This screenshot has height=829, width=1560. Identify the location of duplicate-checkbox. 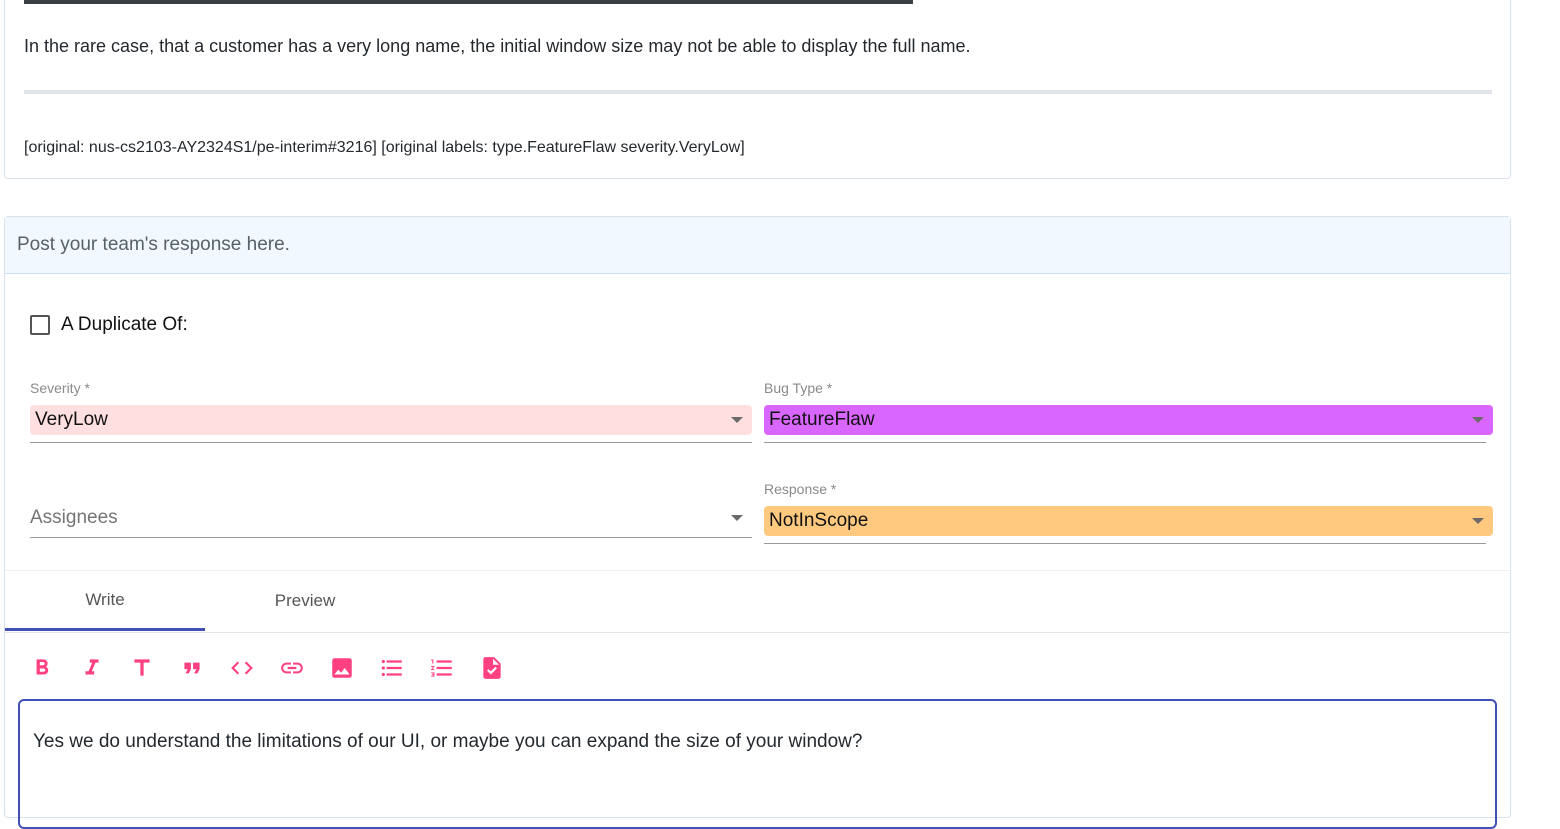
(40, 325).